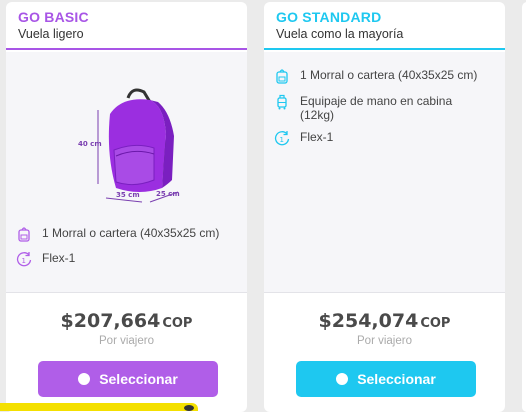 This screenshot has height=412, width=526. What do you see at coordinates (189, 408) in the screenshot?
I see `banner-dot-icon` at bounding box center [189, 408].